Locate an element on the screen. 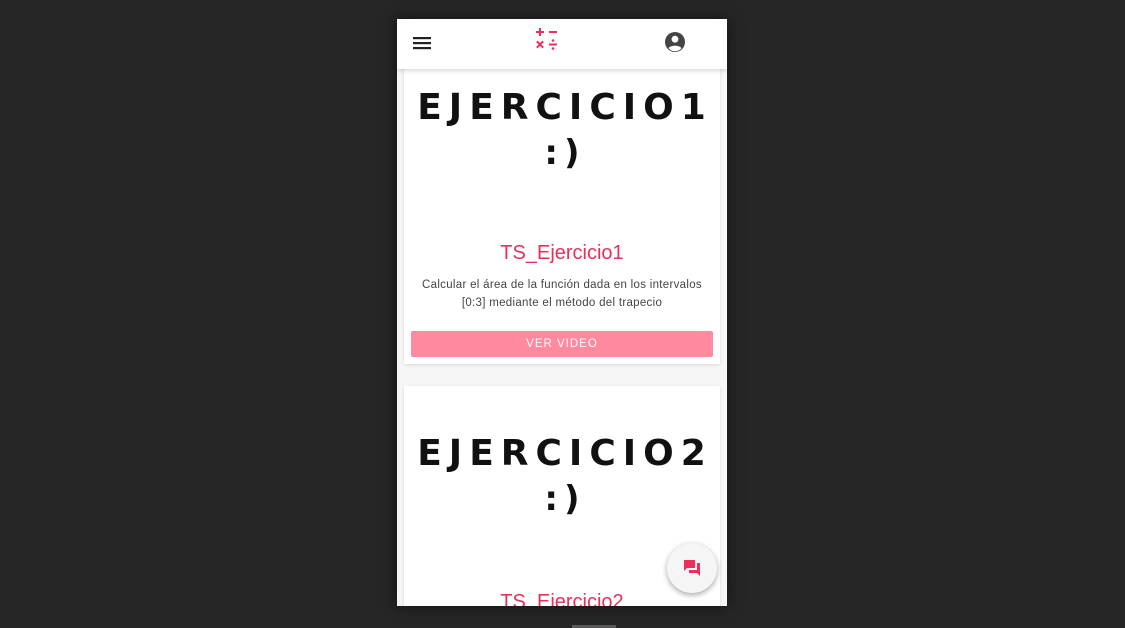 The image size is (1125, 628). exercise-thumbnail: EJERCICIO1 :) is located at coordinates (562, 130).